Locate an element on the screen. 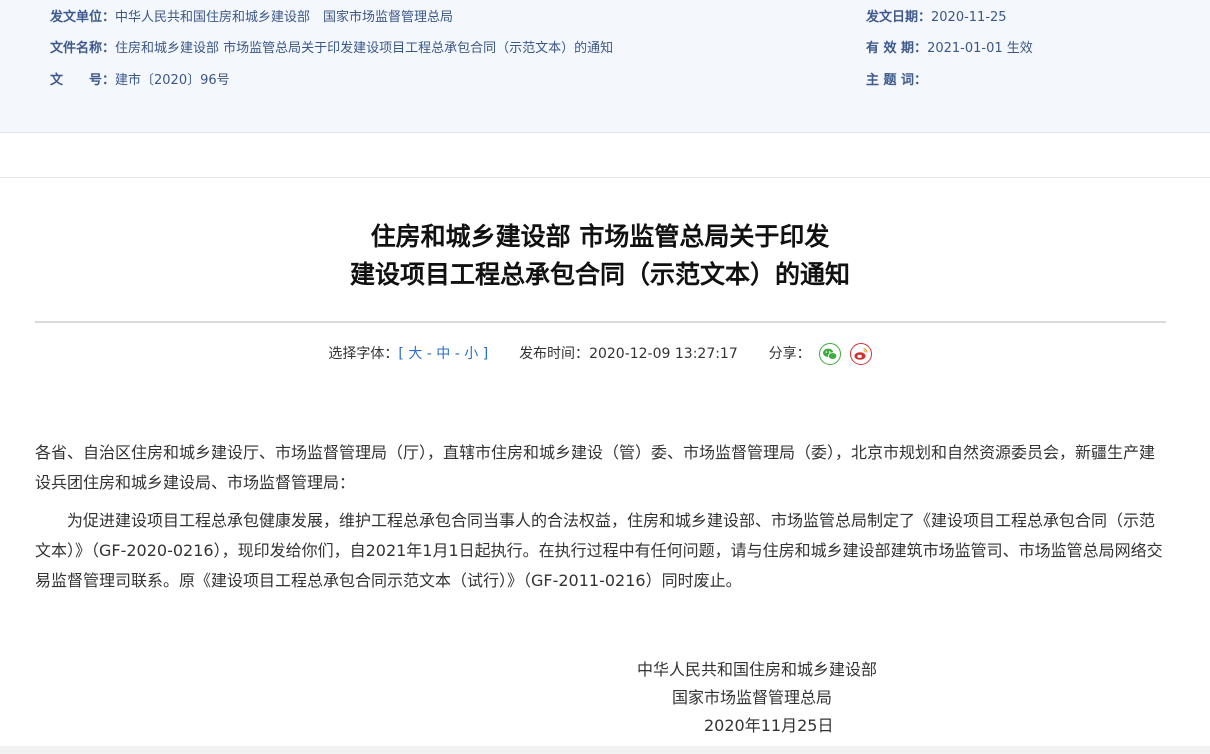  meta-date-label: 发文日期： is located at coordinates (899, 17).